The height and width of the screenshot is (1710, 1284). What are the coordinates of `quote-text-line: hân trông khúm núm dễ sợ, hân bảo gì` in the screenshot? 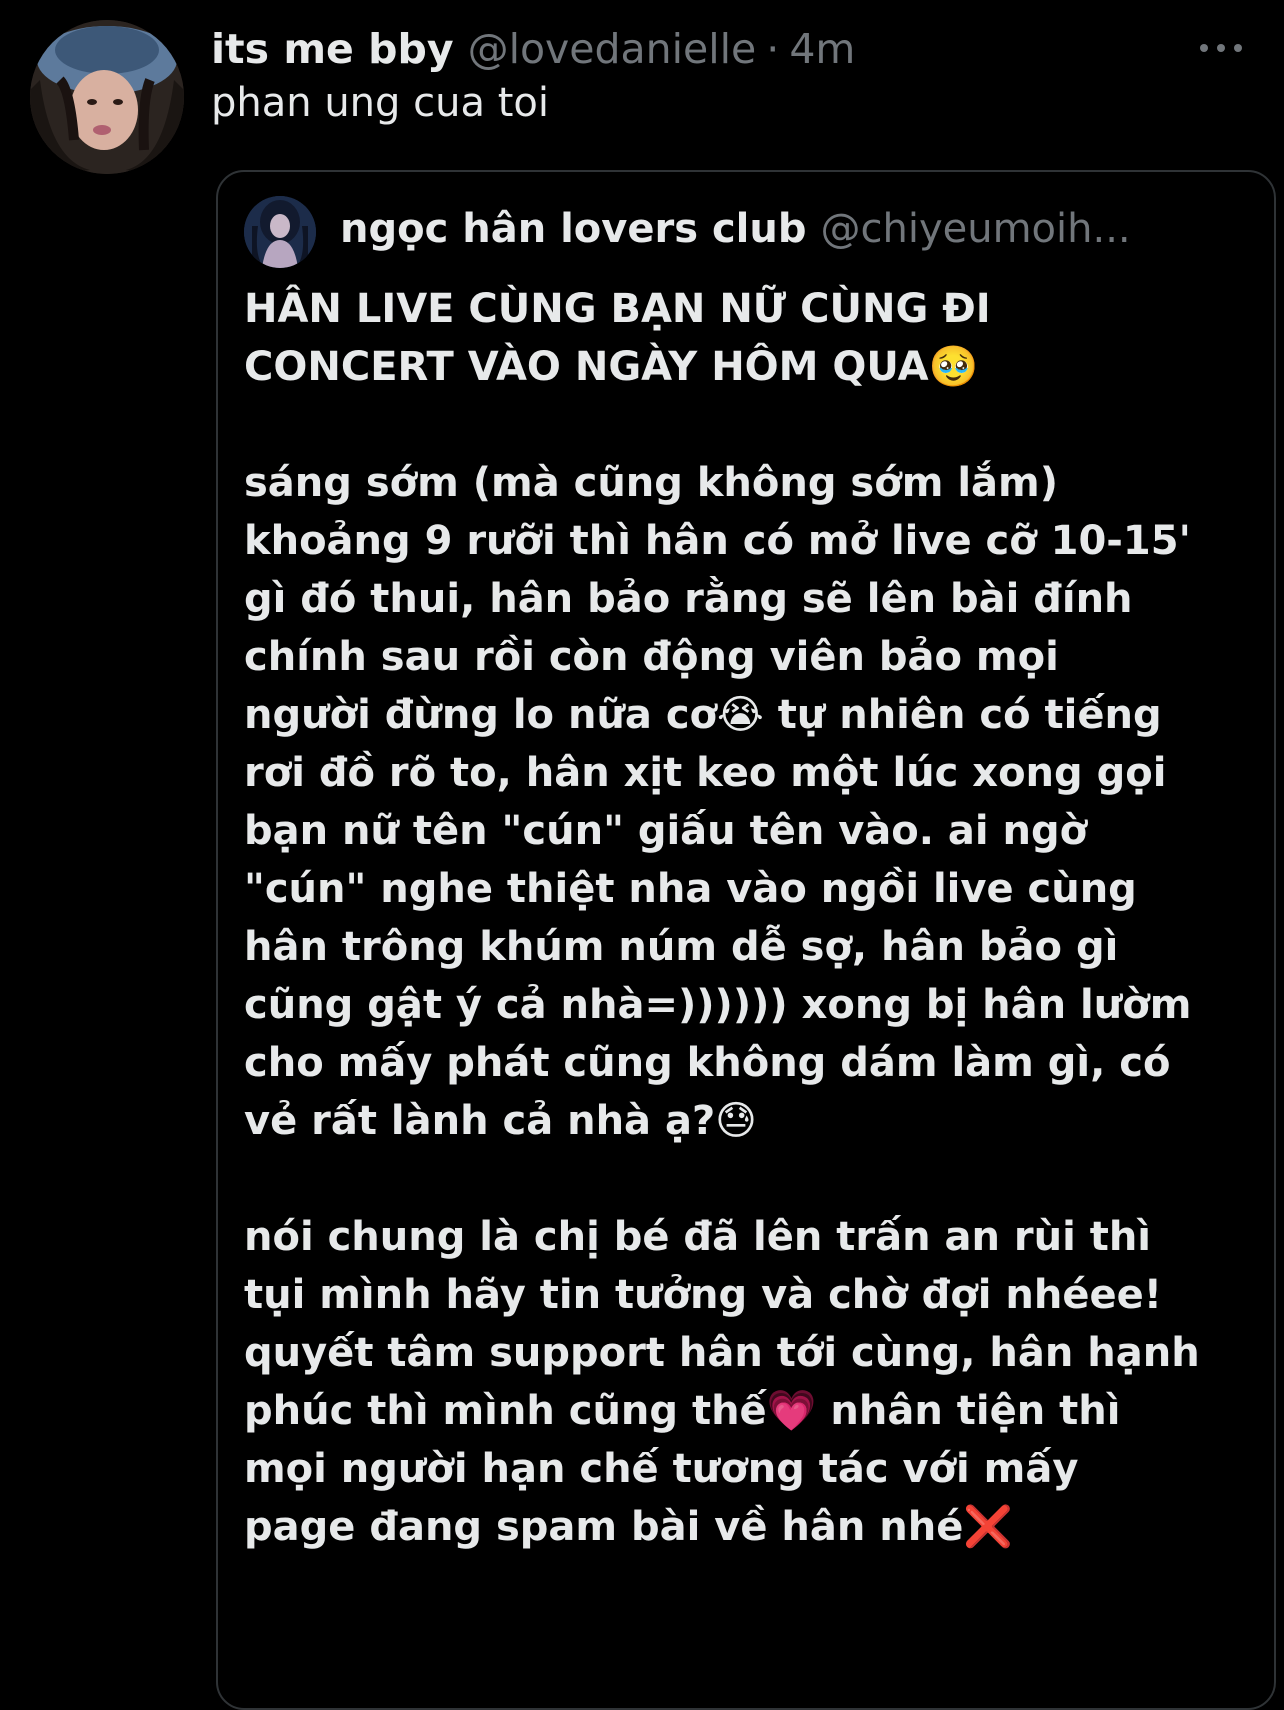 It's located at (681, 947).